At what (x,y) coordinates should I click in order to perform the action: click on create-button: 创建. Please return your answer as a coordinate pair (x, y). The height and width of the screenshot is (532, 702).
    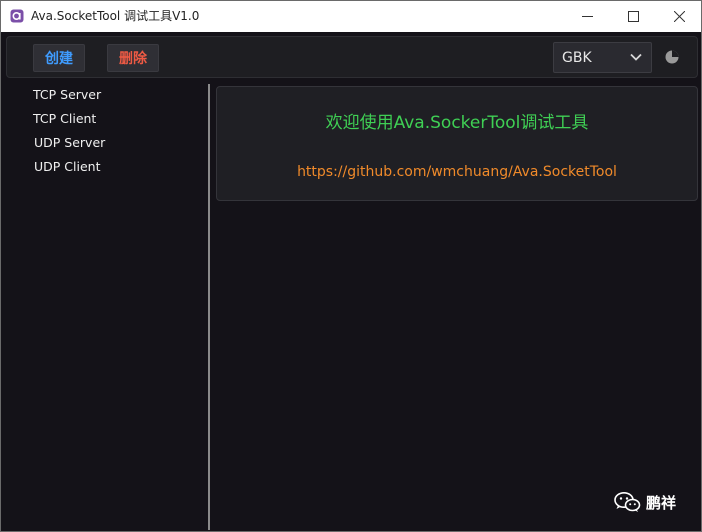
    Looking at the image, I should click on (59, 58).